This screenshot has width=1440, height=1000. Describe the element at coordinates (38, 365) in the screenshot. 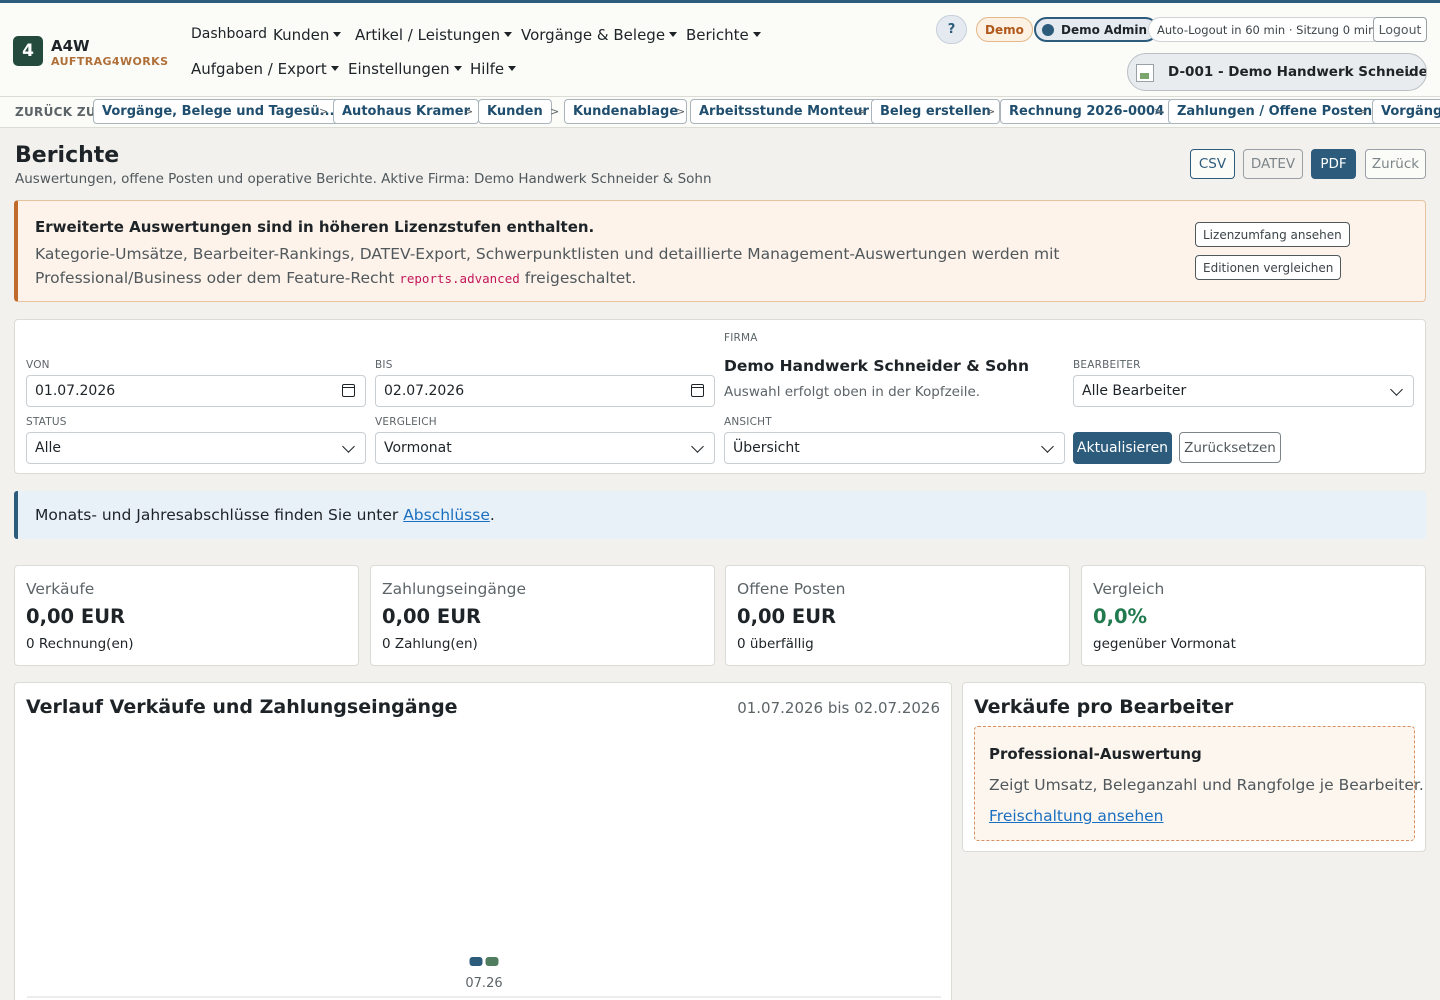

I see `von-label: VON` at that location.